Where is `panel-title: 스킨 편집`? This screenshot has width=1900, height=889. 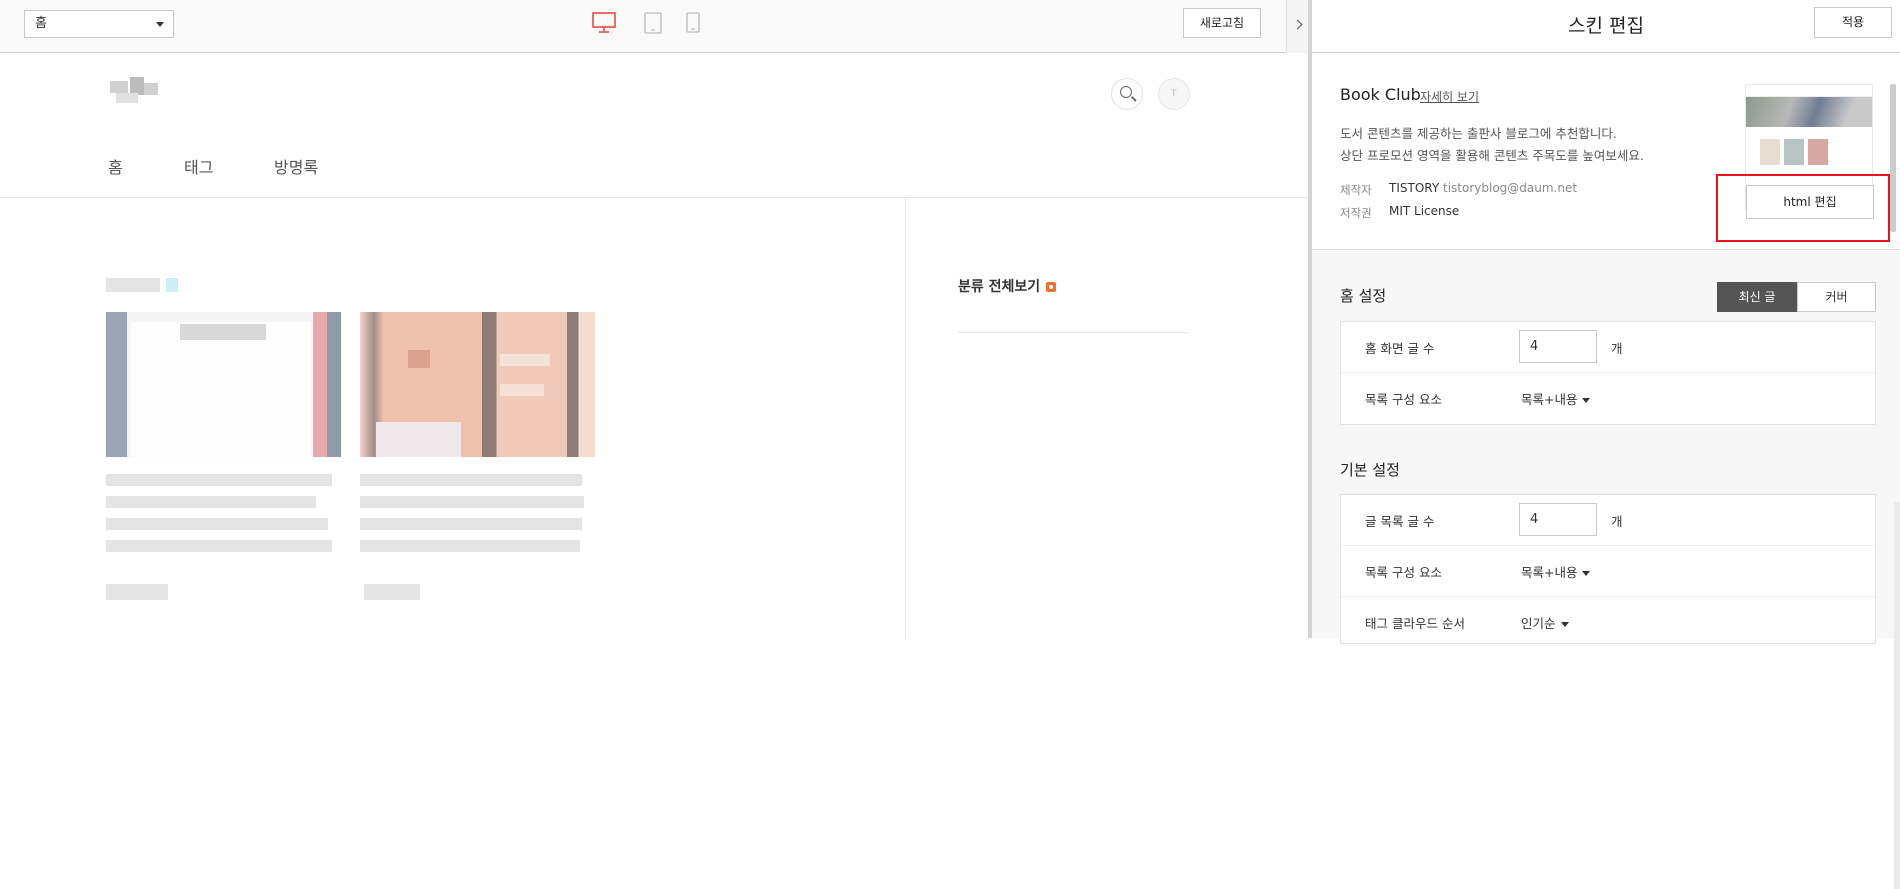 panel-title: 스킨 편집 is located at coordinates (1606, 26).